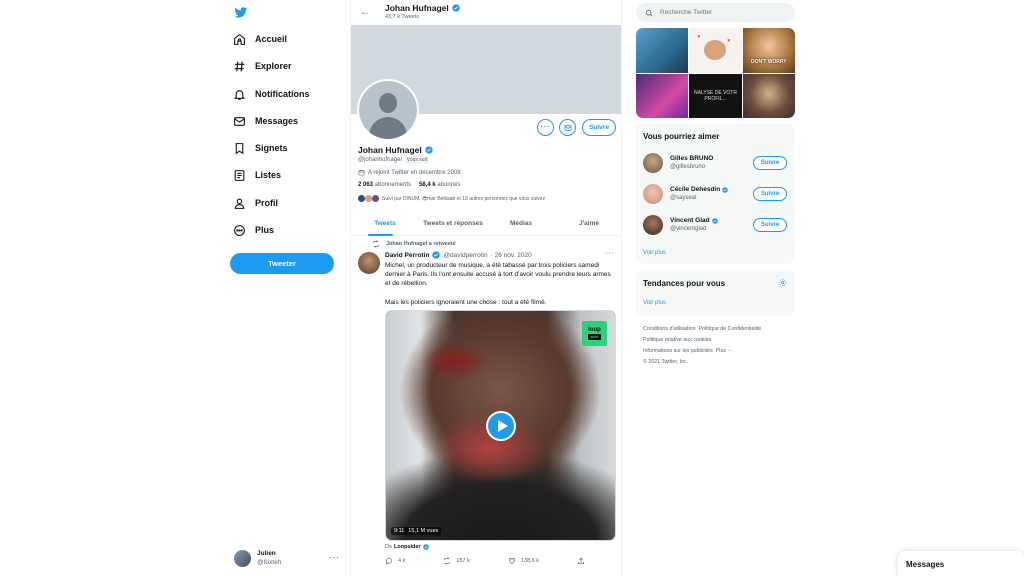 This screenshot has height=576, width=1024. I want to click on search-input, so click(720, 12).